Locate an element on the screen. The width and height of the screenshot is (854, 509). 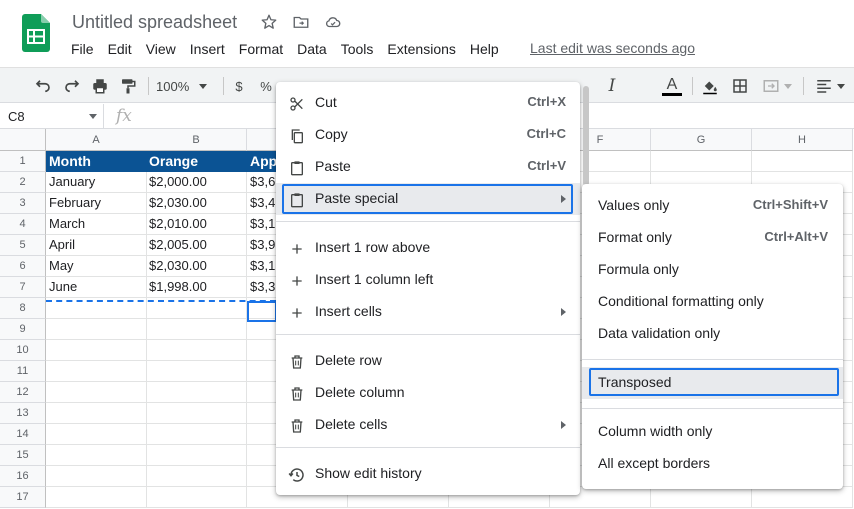
star-icon is located at coordinates (269, 22).